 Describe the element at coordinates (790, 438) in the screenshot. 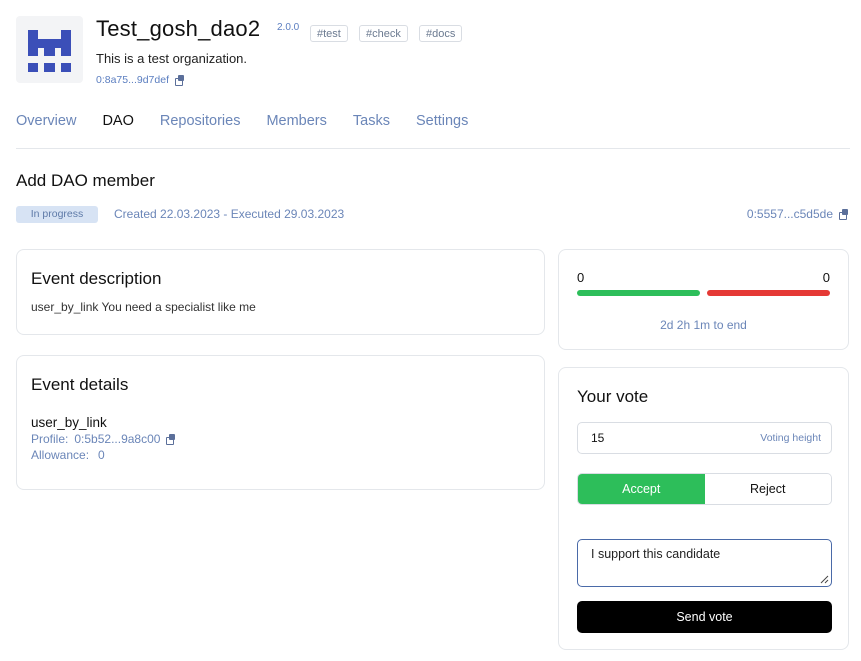

I see `voting-height-hint: Voting height` at that location.